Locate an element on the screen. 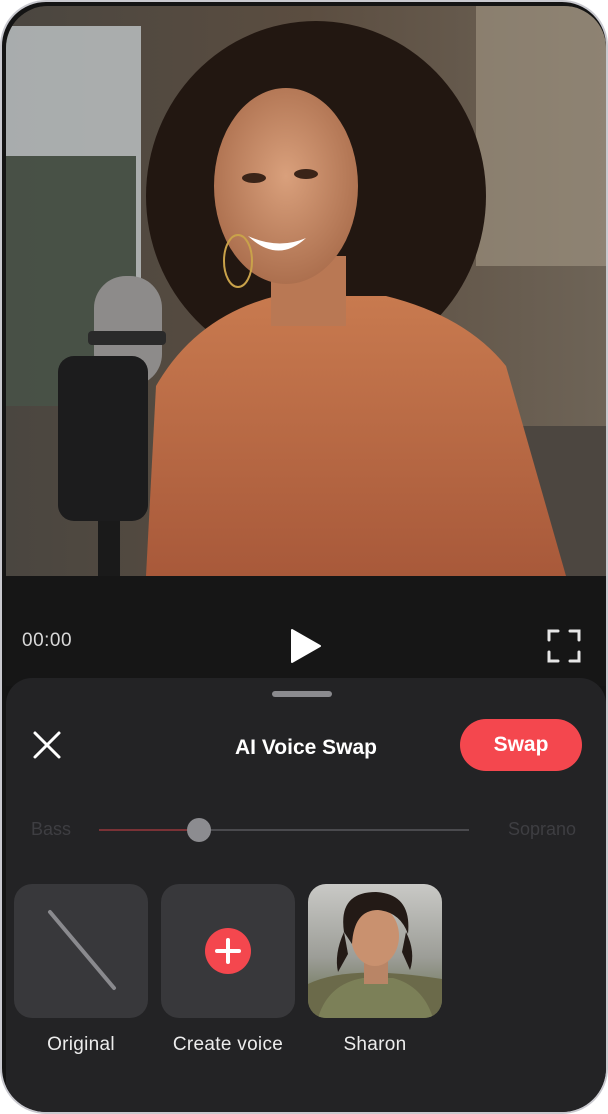  player-controls: 00:00 is located at coordinates (306, 631).